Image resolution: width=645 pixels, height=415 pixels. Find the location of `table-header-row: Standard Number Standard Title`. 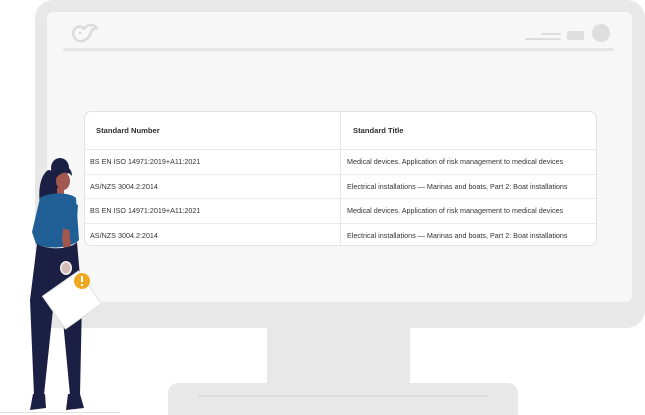

table-header-row: Standard Number Standard Title is located at coordinates (340, 131).